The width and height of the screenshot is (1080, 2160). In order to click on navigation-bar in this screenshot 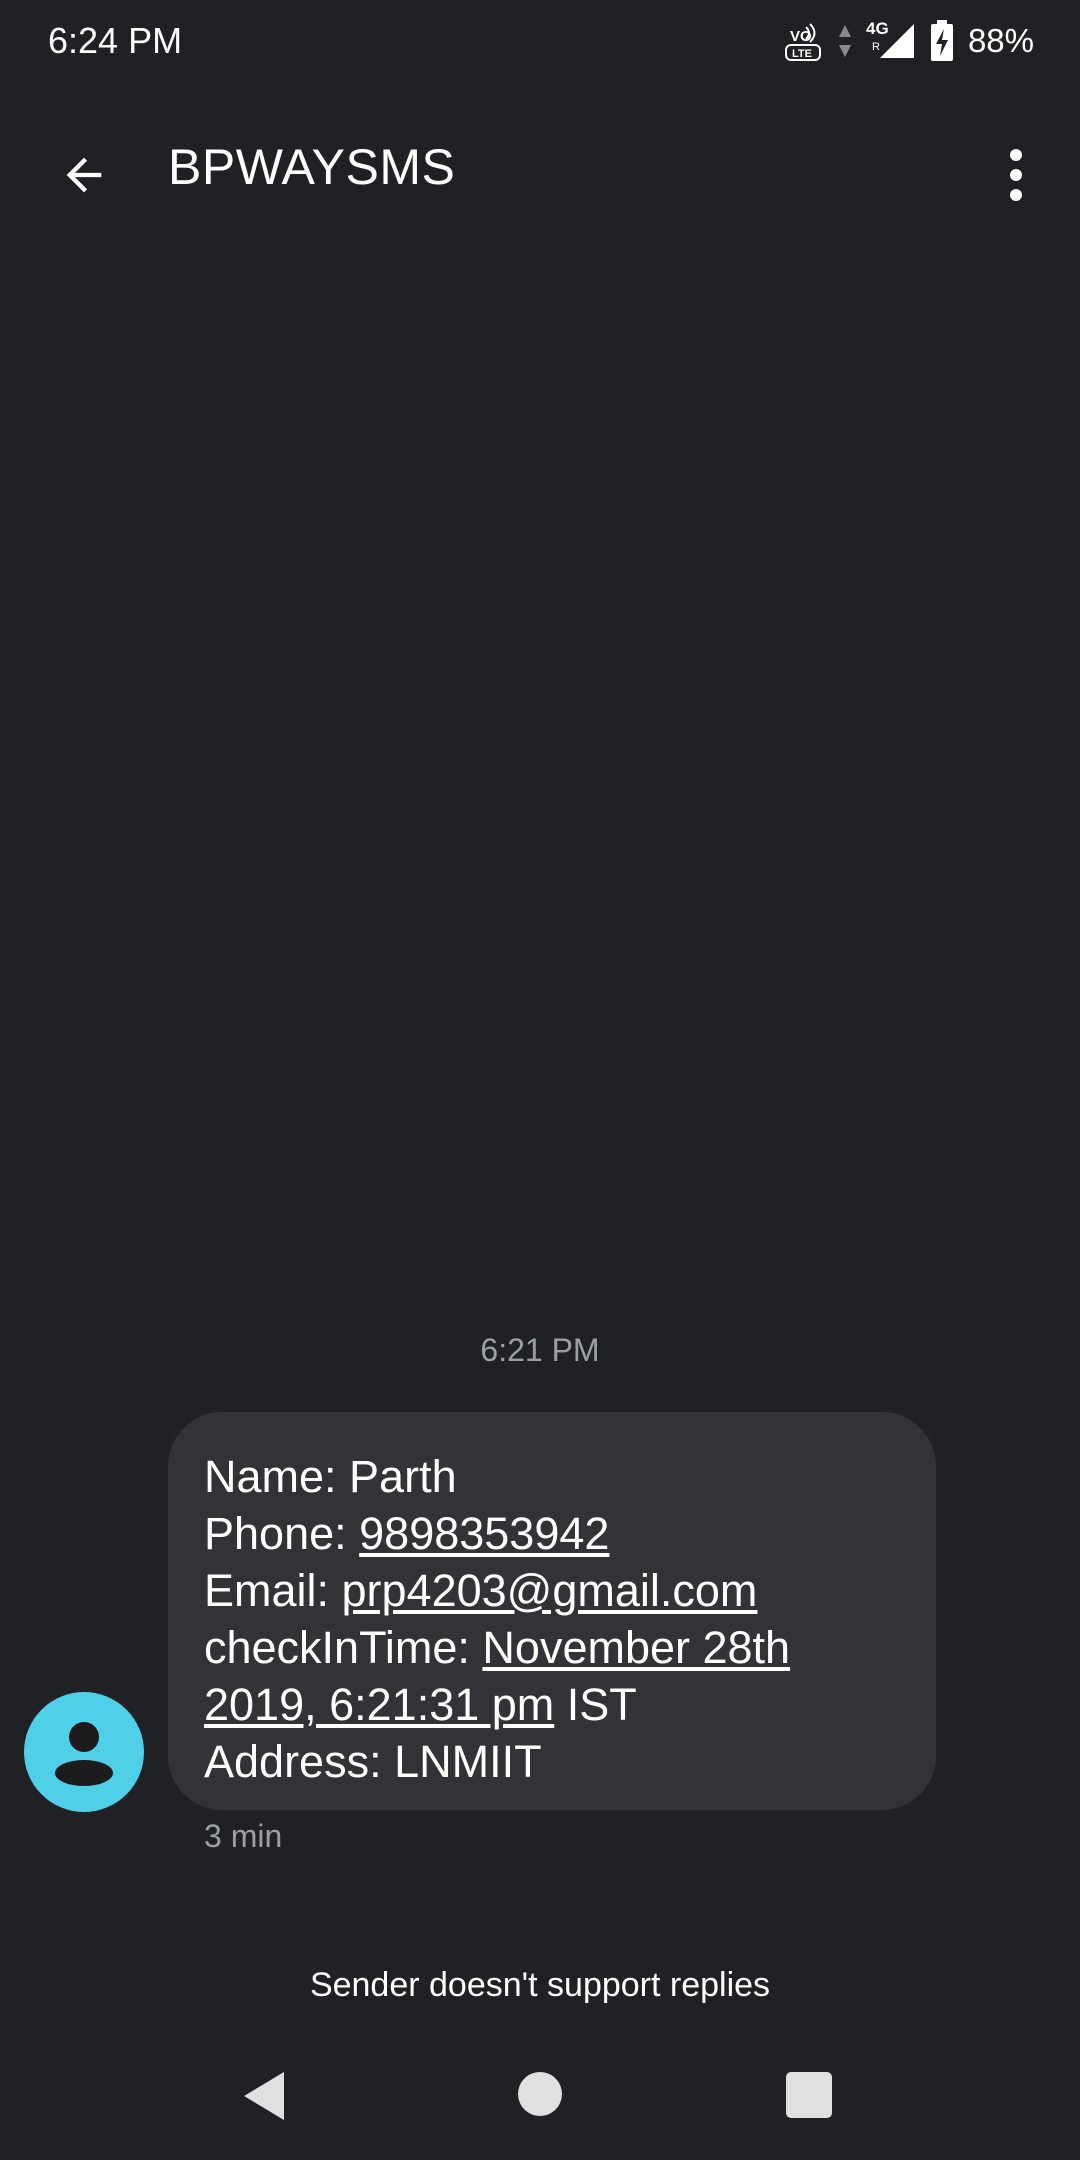, I will do `click(540, 2100)`.